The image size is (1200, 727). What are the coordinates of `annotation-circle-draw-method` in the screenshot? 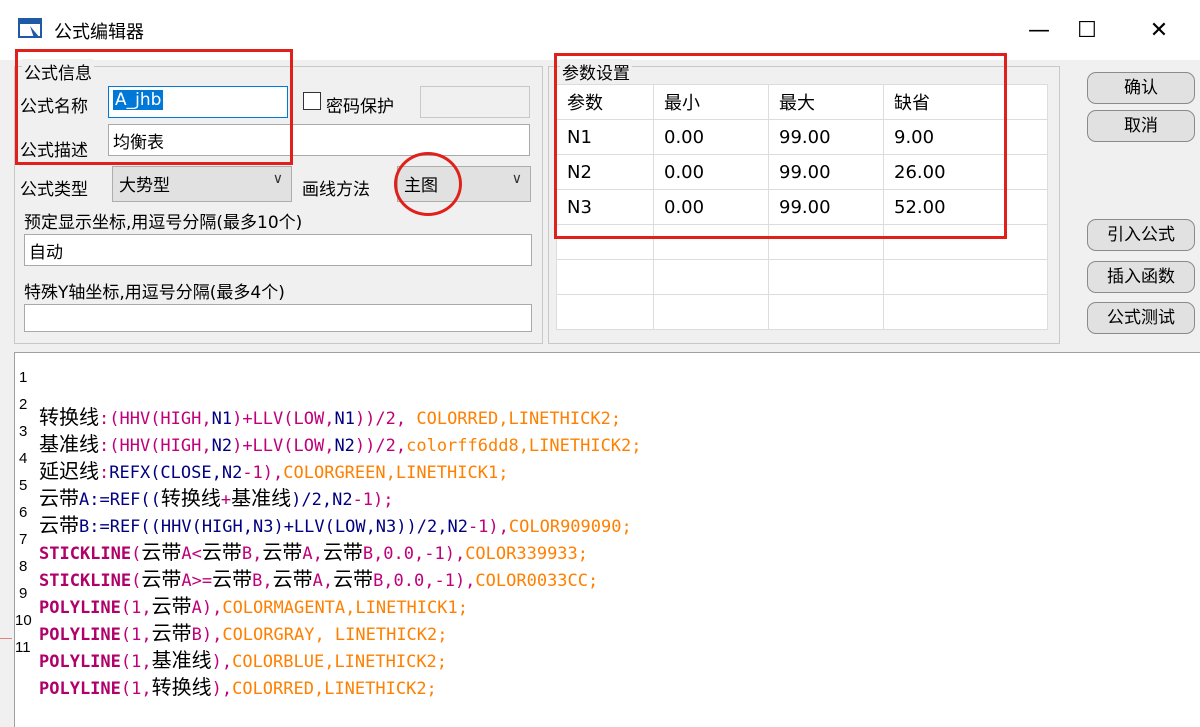 It's located at (428, 184).